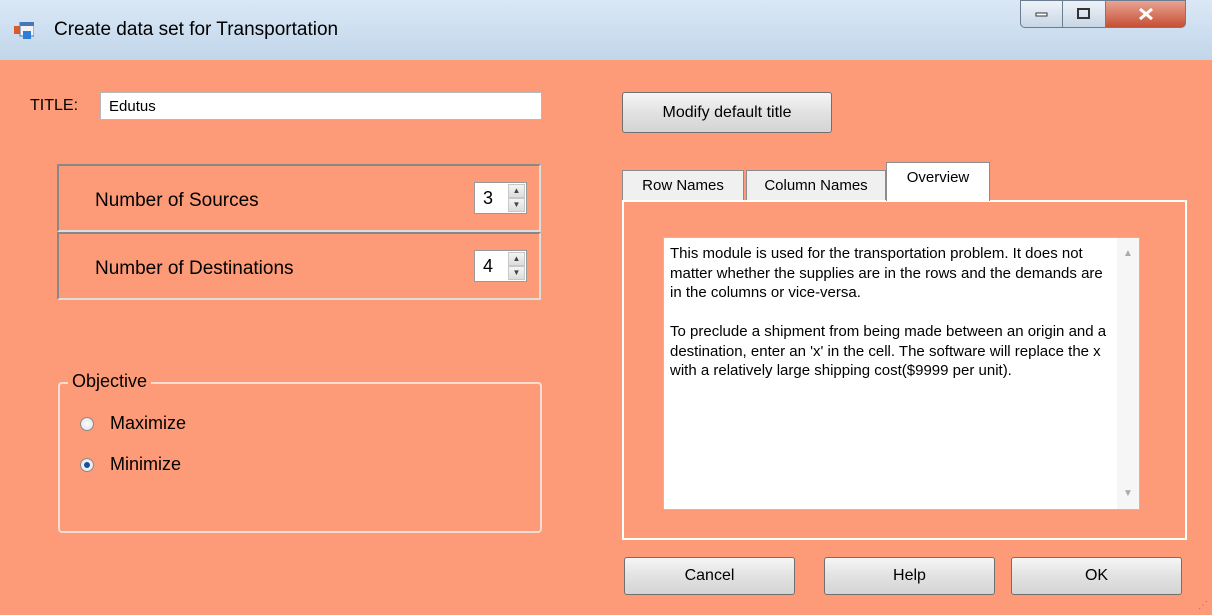  I want to click on sources-up-arrow-icon: ▲, so click(516, 191).